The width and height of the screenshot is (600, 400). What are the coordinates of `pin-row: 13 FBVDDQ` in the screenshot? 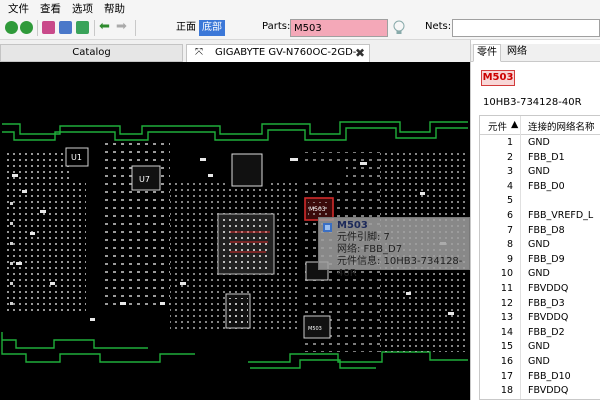 It's located at (540, 319).